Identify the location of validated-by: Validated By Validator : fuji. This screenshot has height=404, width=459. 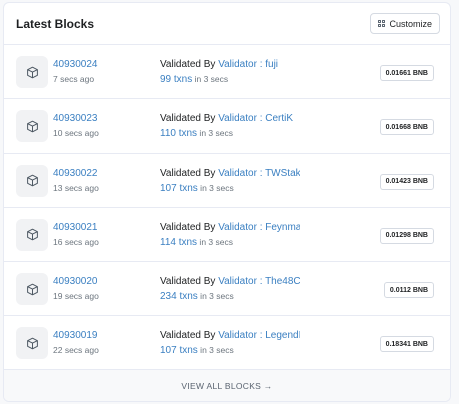
(219, 64).